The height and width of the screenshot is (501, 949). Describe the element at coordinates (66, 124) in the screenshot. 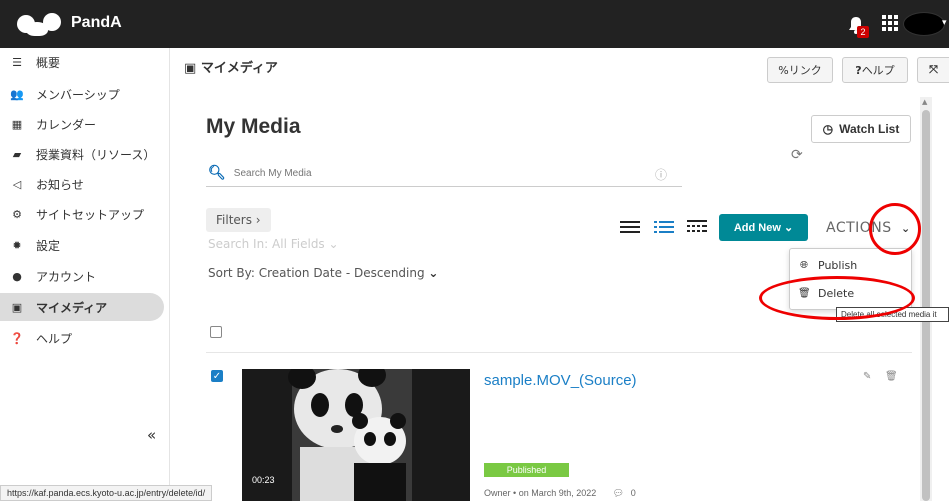

I see `sidebar-item-label: カレンダー` at that location.